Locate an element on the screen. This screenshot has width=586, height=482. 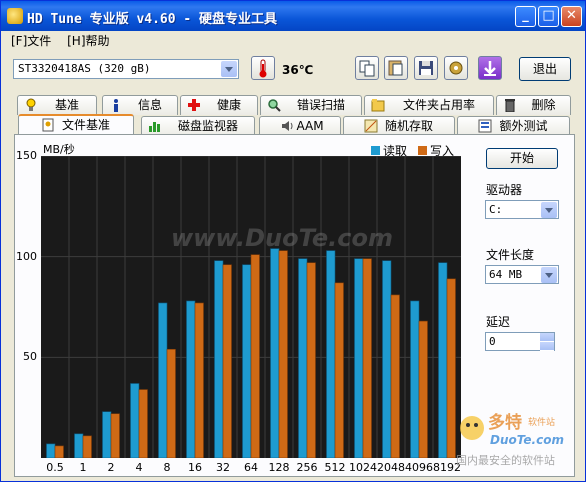
tab-folder-usage: 文件夹占用率 is located at coordinates (429, 105).